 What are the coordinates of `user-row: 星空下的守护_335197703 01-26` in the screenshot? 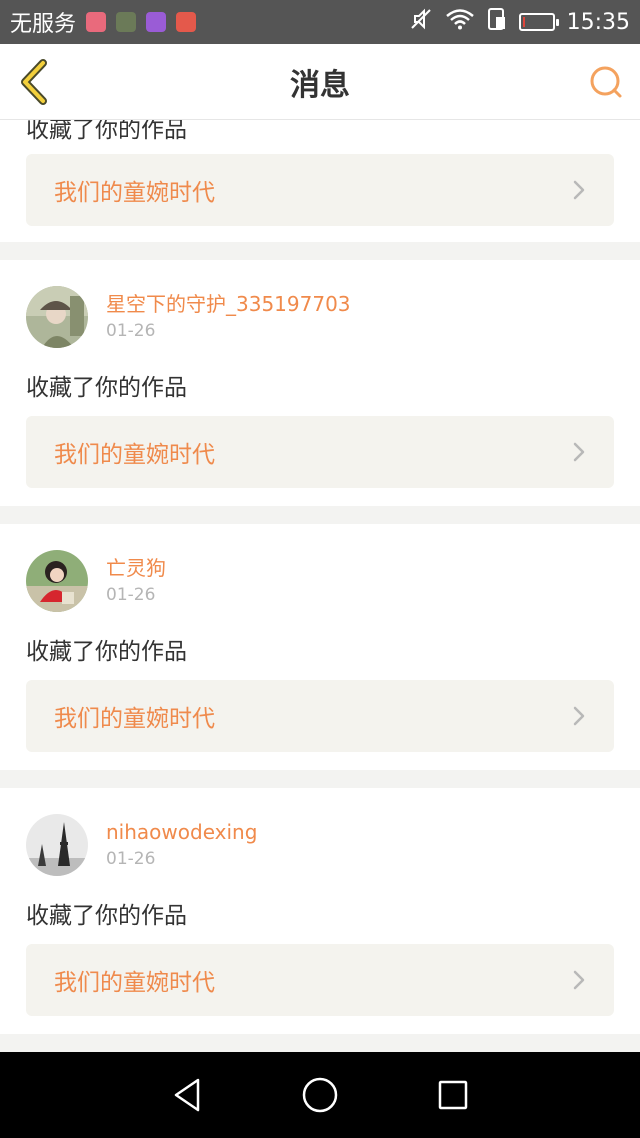 It's located at (188, 317).